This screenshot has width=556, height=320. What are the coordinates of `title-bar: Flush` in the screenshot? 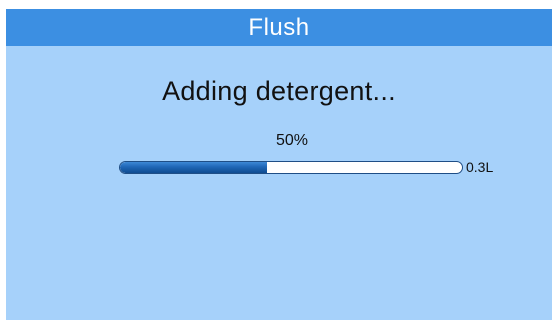 It's located at (279, 27).